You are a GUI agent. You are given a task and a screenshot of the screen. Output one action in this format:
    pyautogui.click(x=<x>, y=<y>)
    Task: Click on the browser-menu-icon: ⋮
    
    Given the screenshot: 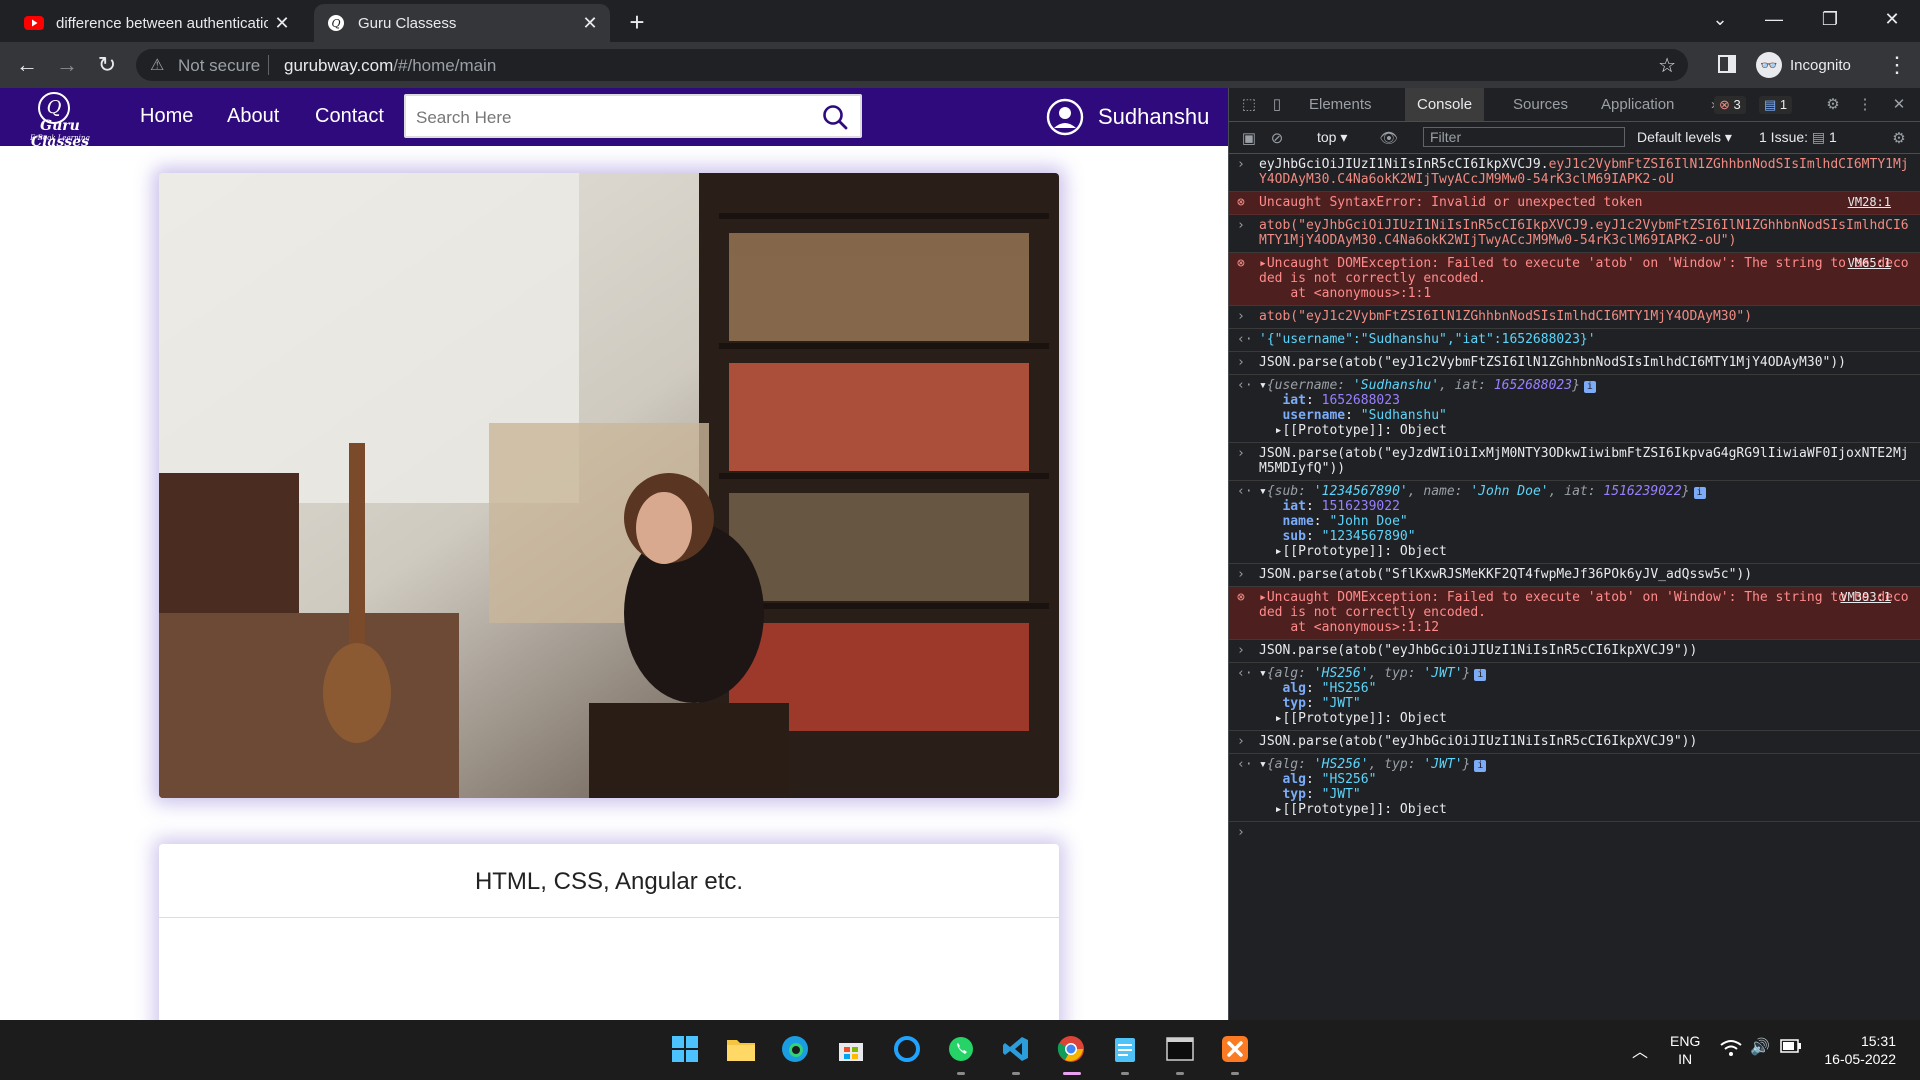 What is the action you would take?
    pyautogui.click(x=1897, y=65)
    